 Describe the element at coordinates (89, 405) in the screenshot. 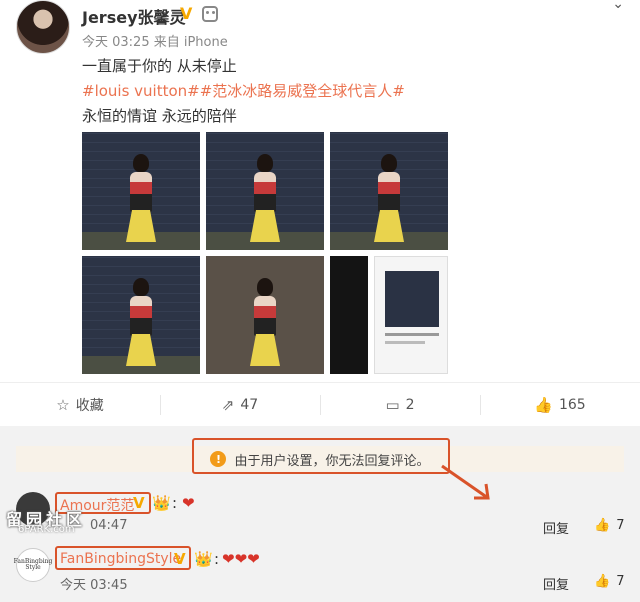

I see `collect-label: 收藏` at that location.